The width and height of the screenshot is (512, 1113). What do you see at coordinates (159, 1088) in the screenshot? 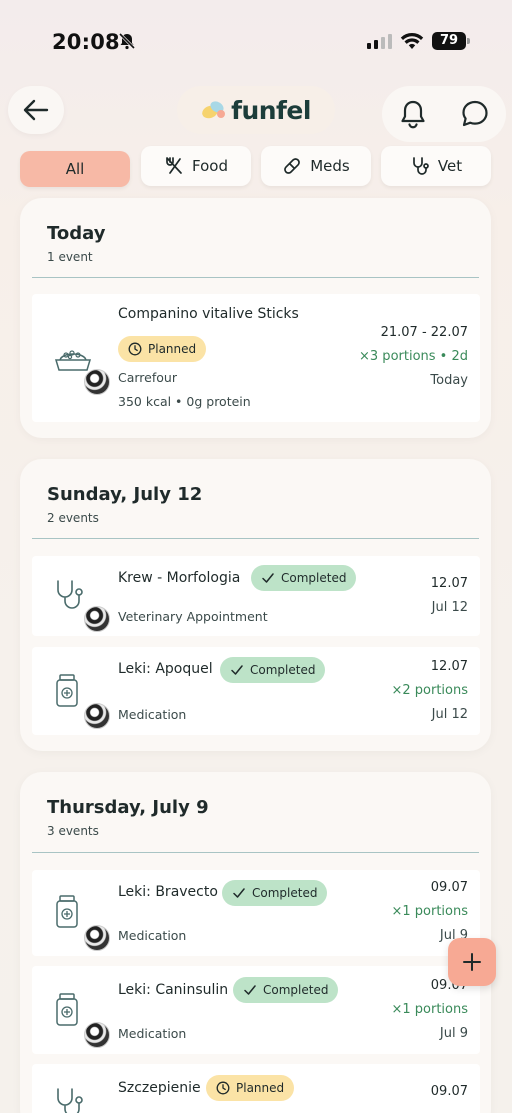
I see `event-title: Szczepienie` at bounding box center [159, 1088].